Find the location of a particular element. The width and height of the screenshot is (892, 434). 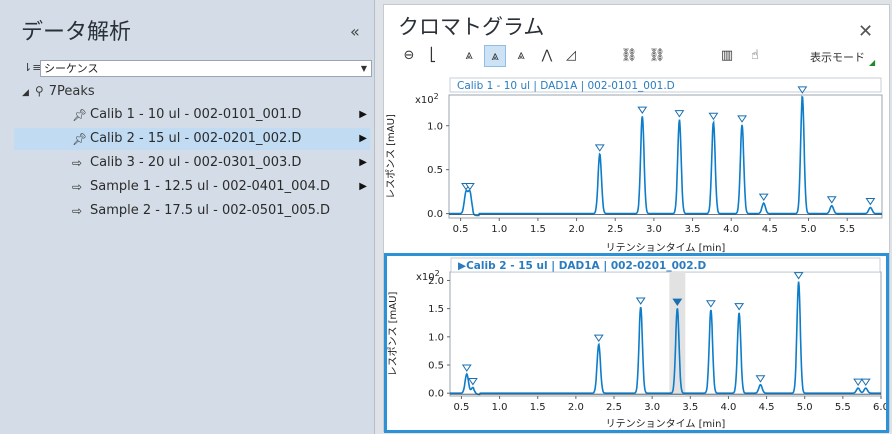

x-tick-label: 2.0 is located at coordinates (576, 407).